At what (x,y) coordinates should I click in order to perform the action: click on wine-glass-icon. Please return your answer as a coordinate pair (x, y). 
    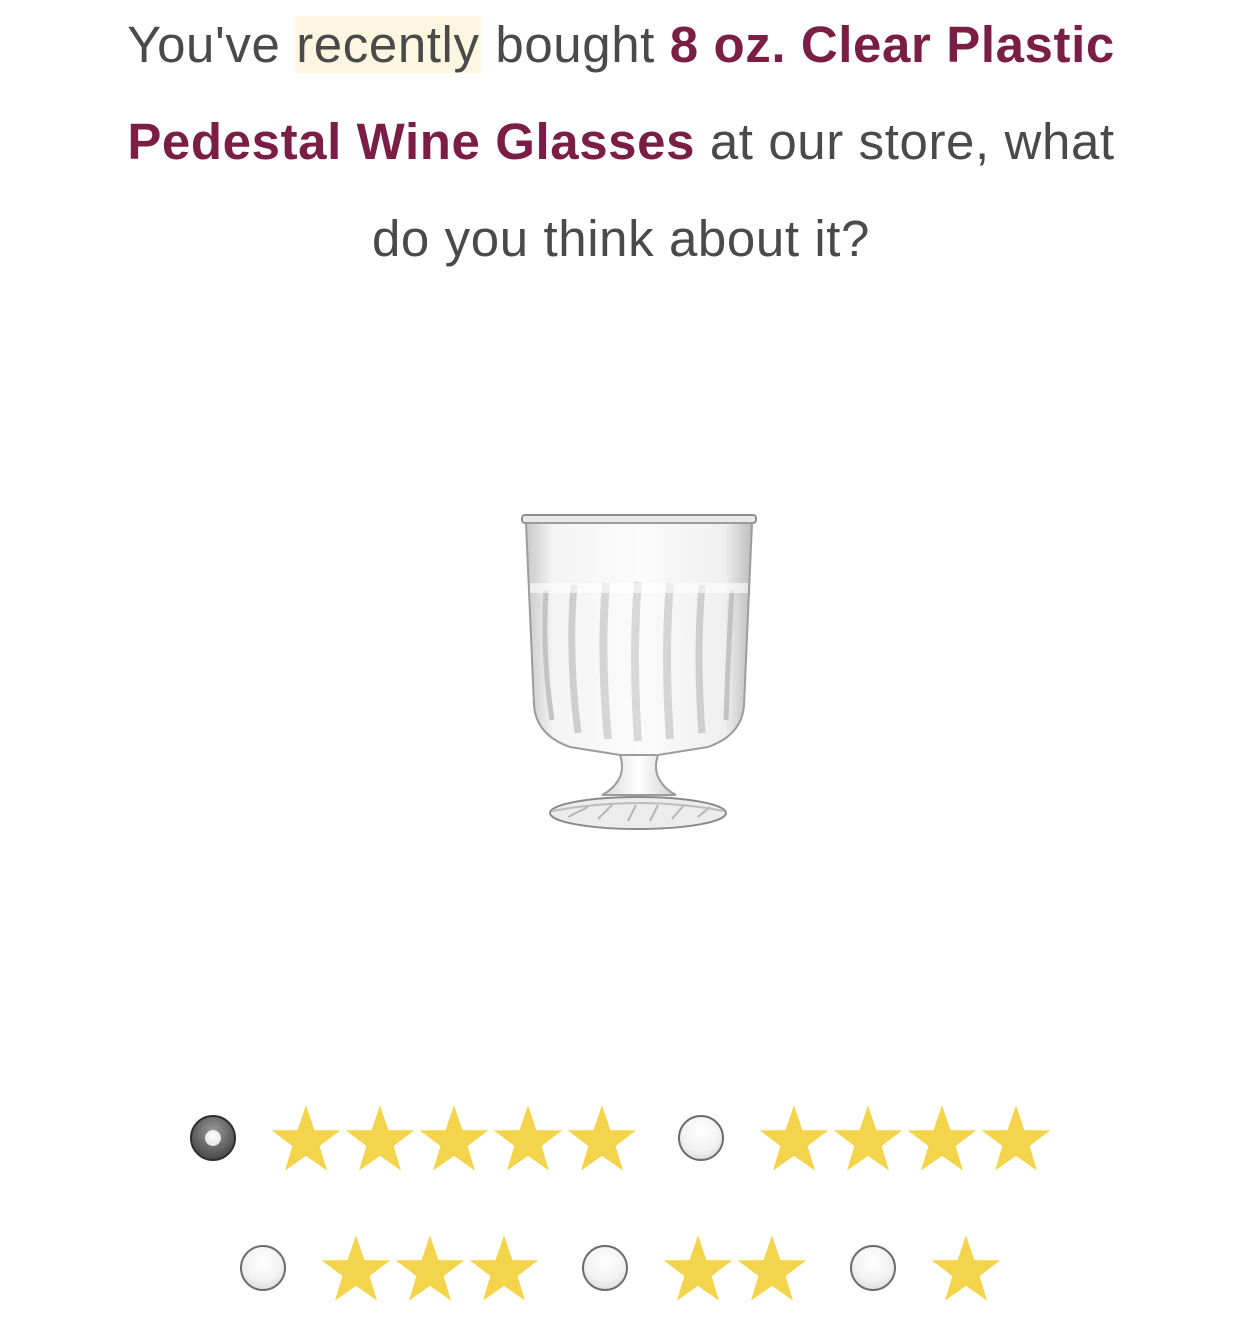
    Looking at the image, I should click on (639, 672).